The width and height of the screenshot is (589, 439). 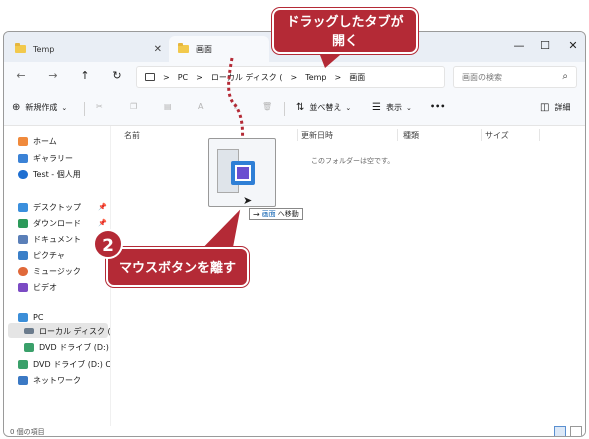 I want to click on callout-text-line2: 開く, so click(x=344, y=41).